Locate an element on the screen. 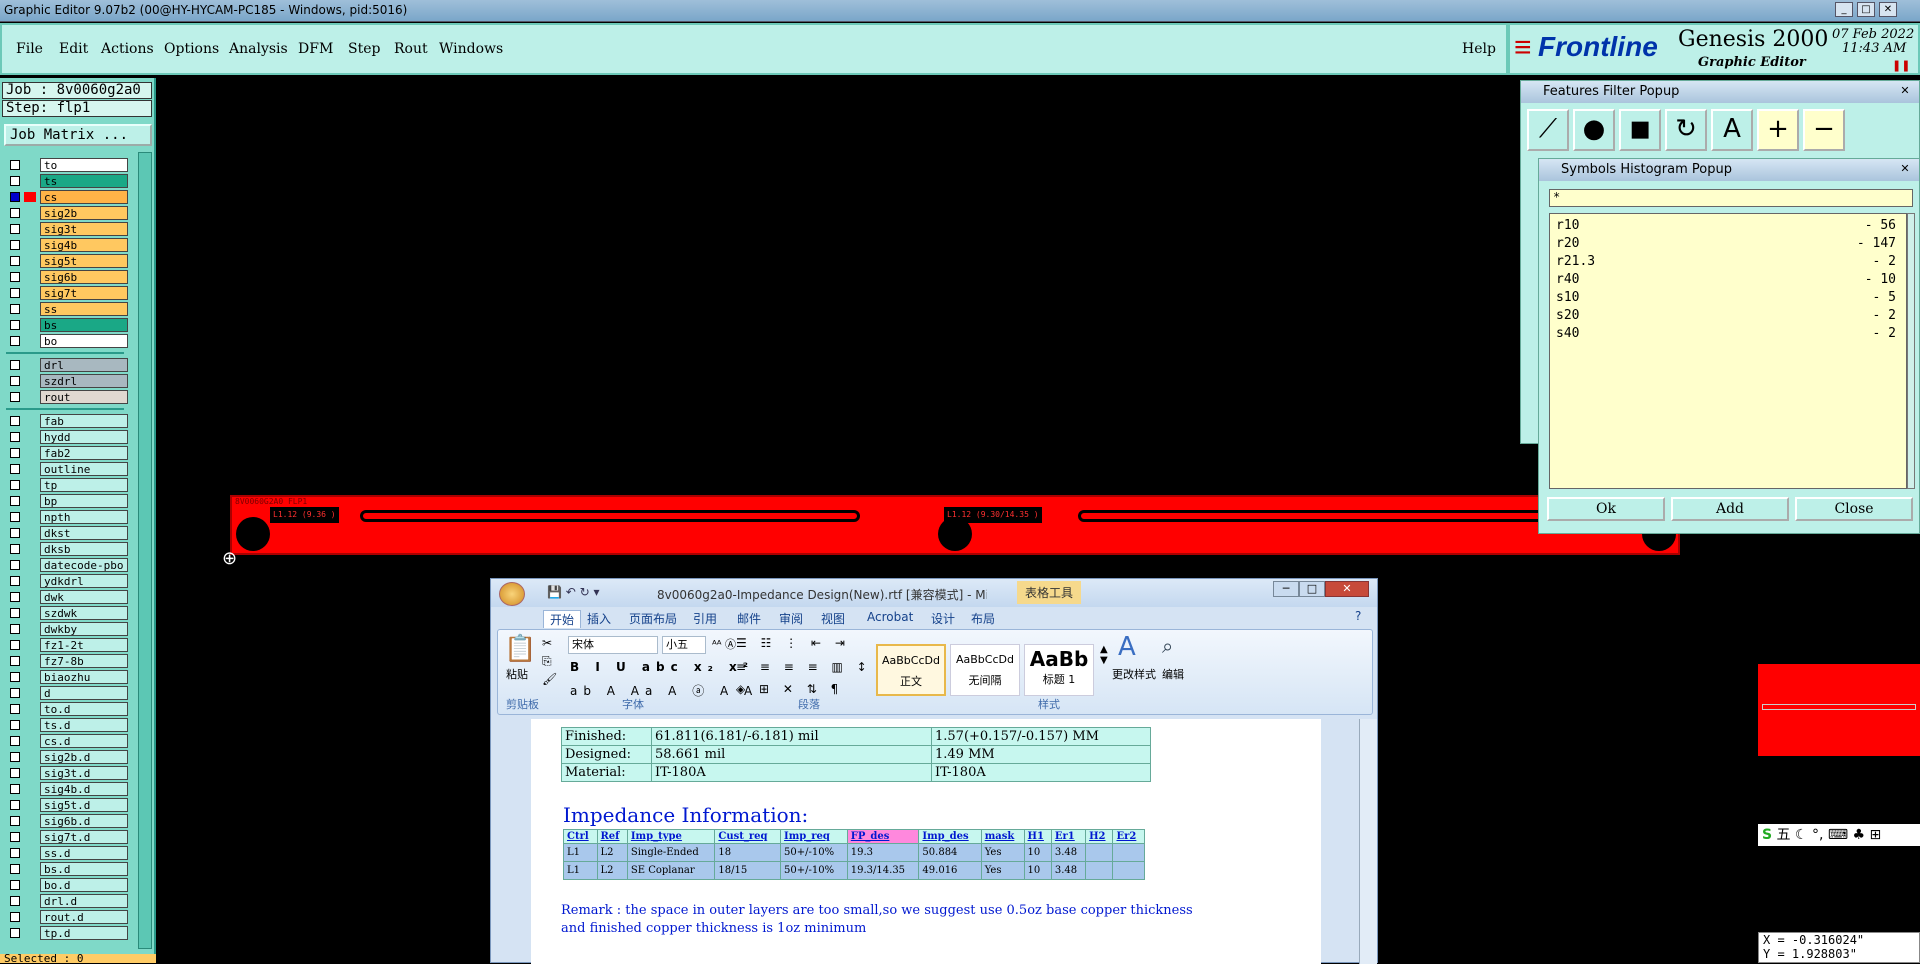 The width and height of the screenshot is (1920, 964). layer-name: datecode-pbo is located at coordinates (84, 565).